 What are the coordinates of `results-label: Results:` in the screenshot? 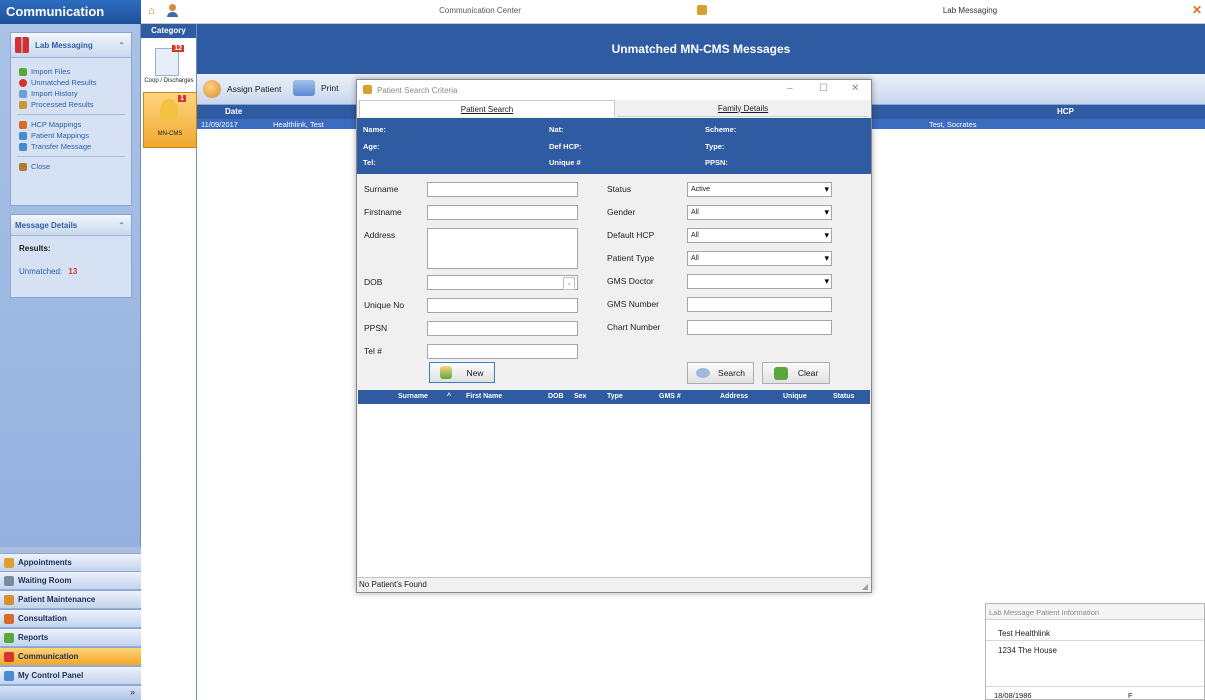 It's located at (35, 248).